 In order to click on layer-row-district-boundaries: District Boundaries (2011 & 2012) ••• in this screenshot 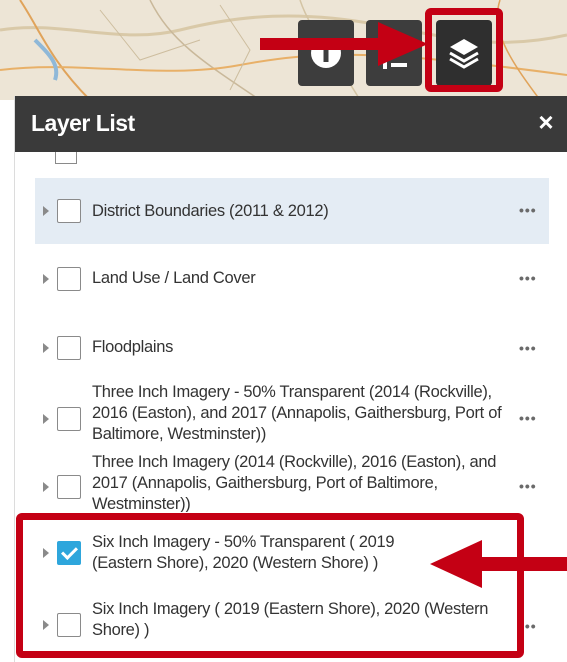, I will do `click(292, 211)`.